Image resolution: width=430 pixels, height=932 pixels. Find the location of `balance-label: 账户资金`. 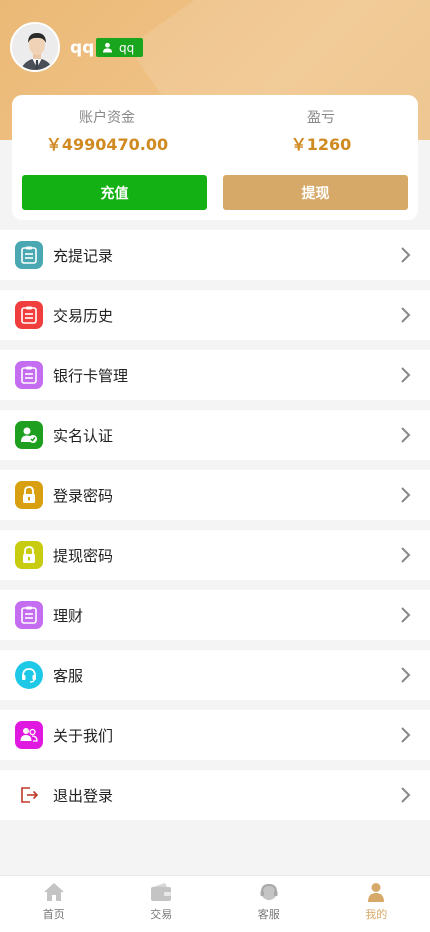

balance-label: 账户资金 is located at coordinates (107, 118).